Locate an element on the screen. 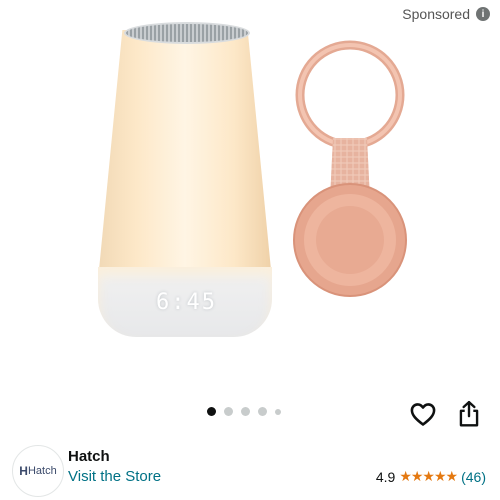  speaker-grille is located at coordinates (187, 33).